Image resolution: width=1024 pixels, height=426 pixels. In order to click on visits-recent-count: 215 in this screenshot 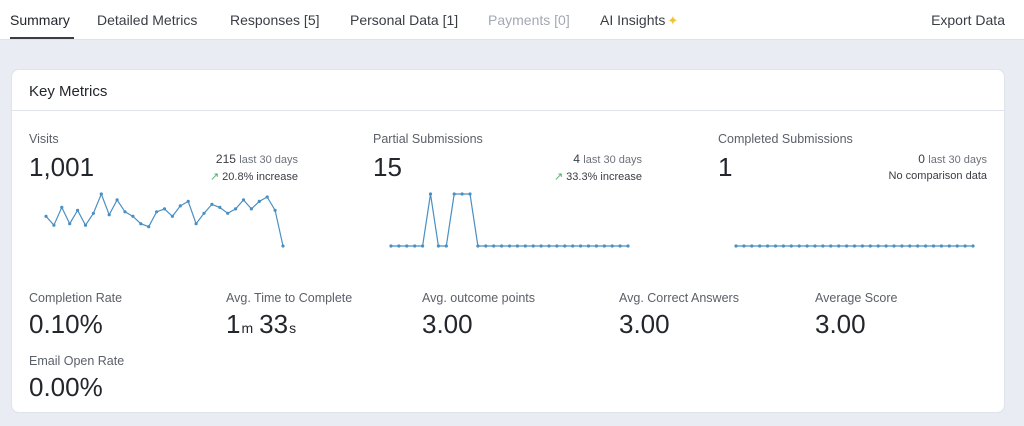, I will do `click(225, 159)`.